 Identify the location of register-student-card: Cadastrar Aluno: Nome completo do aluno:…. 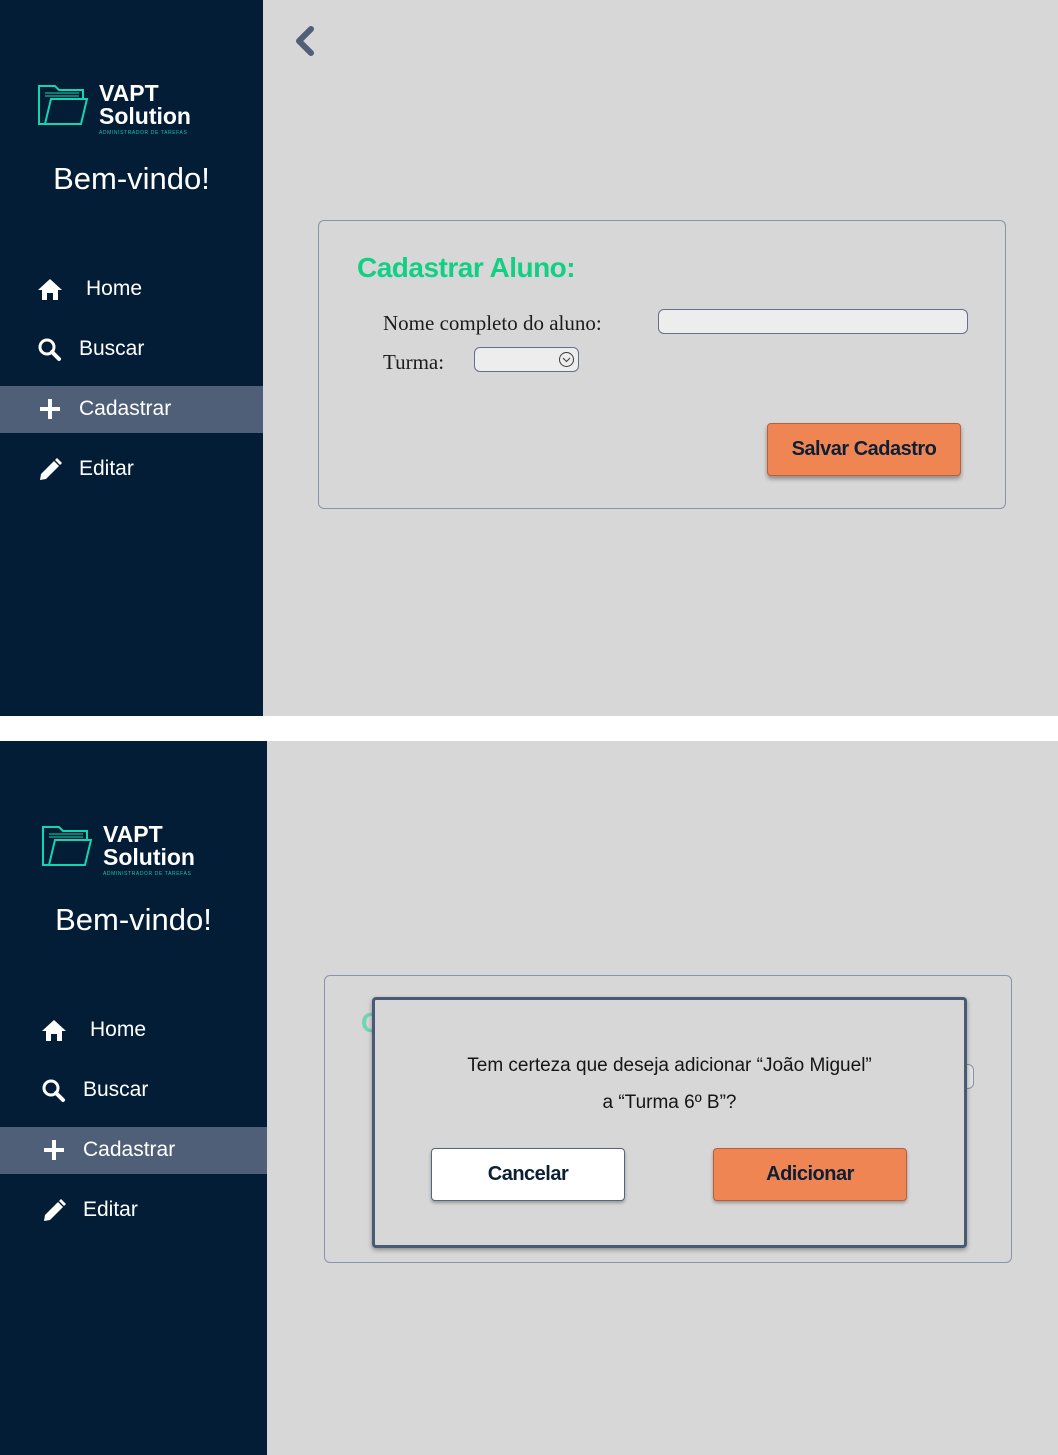
(662, 364).